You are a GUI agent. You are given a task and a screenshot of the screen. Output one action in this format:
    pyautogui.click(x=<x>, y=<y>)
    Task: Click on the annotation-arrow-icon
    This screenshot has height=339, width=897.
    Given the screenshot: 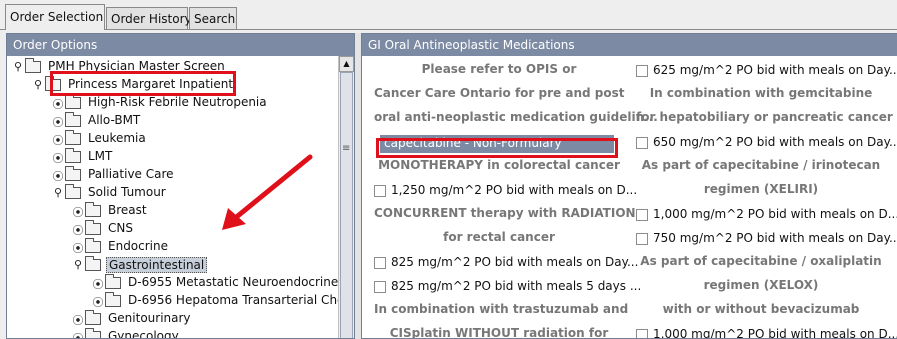 What is the action you would take?
    pyautogui.click(x=267, y=192)
    